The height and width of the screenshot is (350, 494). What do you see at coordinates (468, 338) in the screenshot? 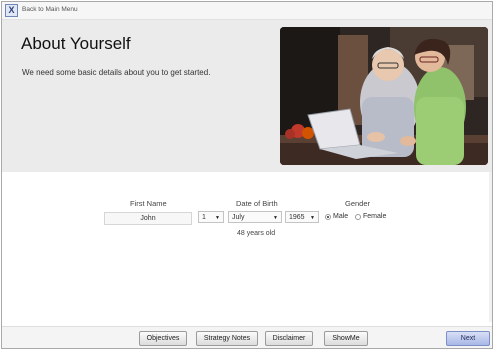
I see `next-button: Next` at bounding box center [468, 338].